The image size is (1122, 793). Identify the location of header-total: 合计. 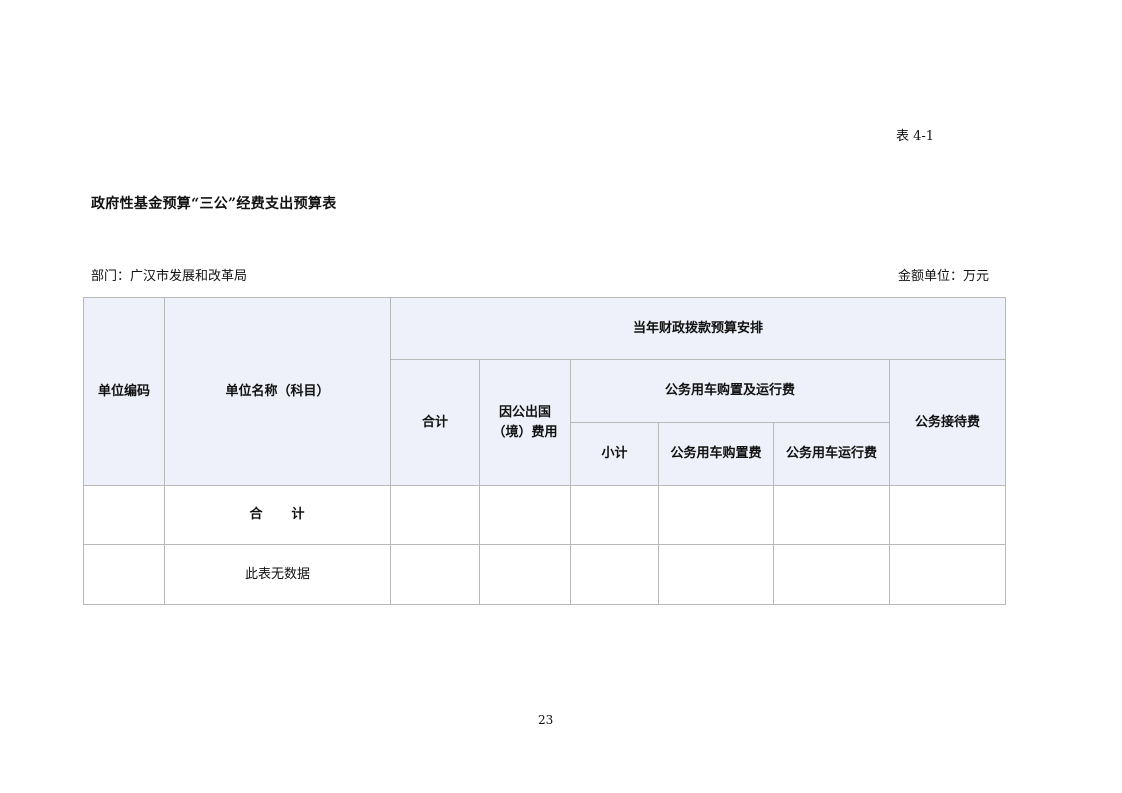
(435, 422).